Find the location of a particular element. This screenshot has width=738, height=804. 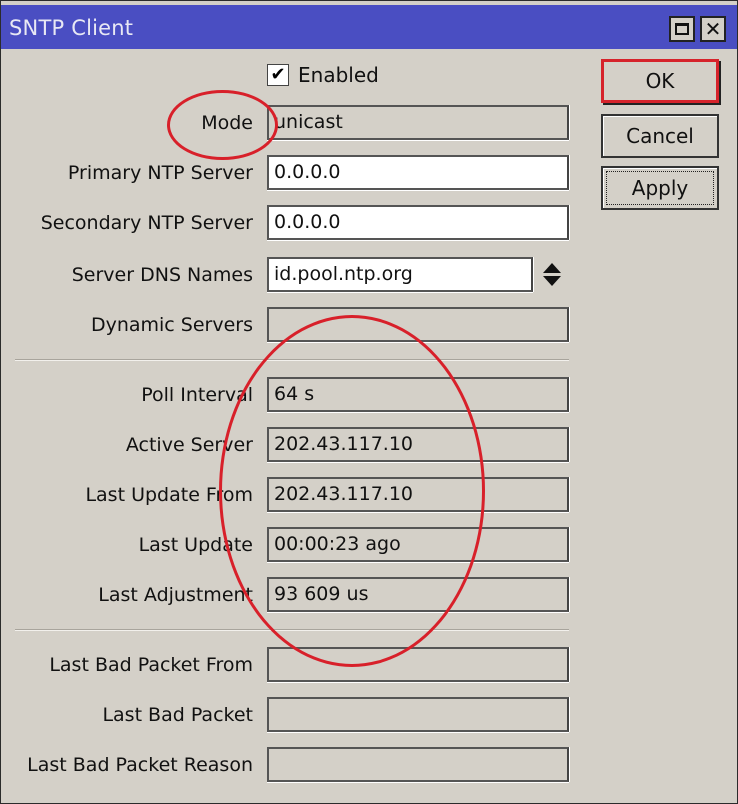

last-adjustment-label: Last Adjustment is located at coordinates (175, 595).